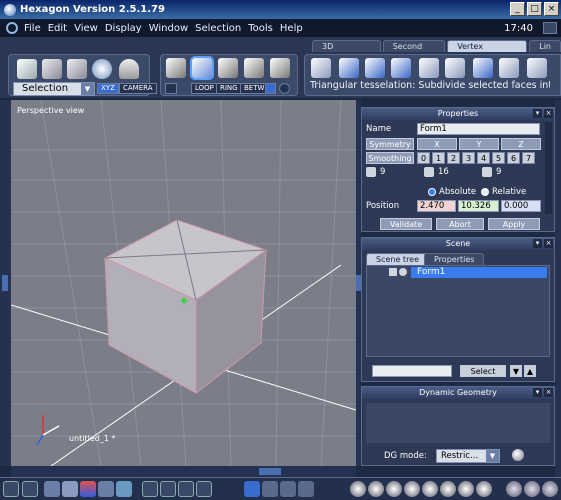  I want to click on apply-button: Apply, so click(514, 224).